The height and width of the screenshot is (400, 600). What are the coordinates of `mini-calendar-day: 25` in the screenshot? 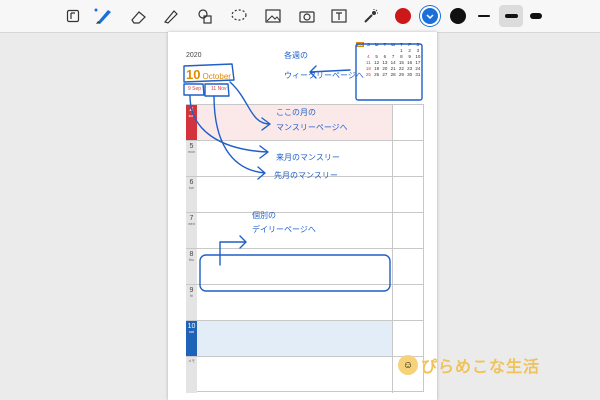 It's located at (368, 74).